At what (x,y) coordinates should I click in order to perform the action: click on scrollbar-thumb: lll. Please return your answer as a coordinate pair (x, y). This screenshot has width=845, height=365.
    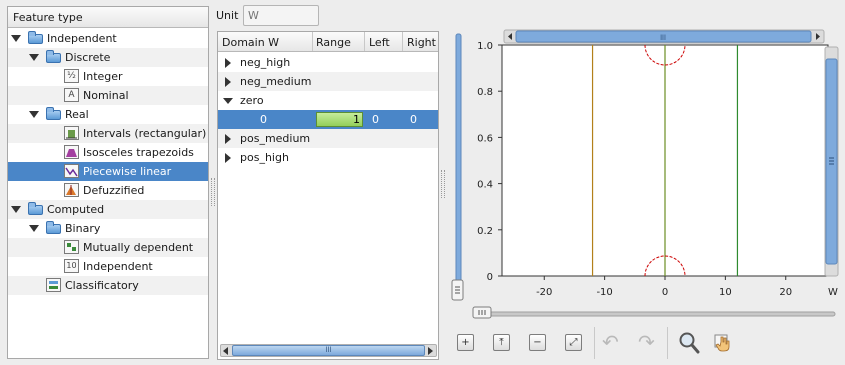
    Looking at the image, I should click on (328, 350).